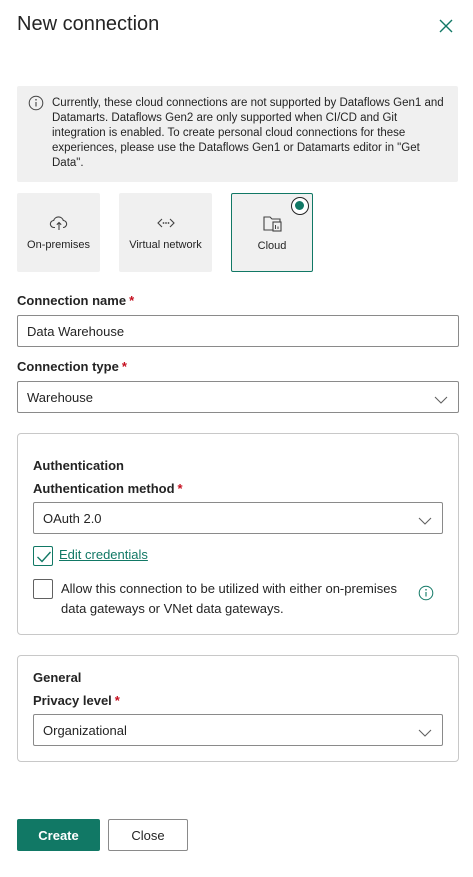 The width and height of the screenshot is (473, 877). I want to click on allow-gateways-checkbox, so click(43, 589).